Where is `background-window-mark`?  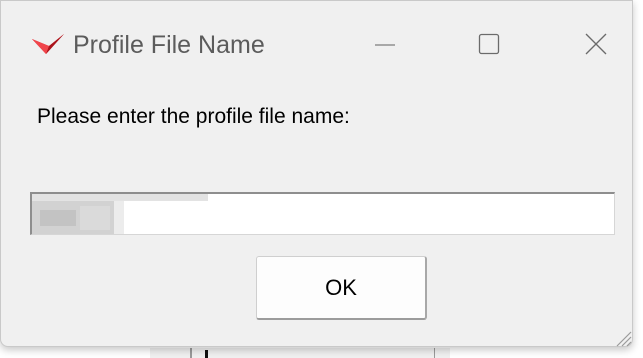
background-window-mark is located at coordinates (206, 354).